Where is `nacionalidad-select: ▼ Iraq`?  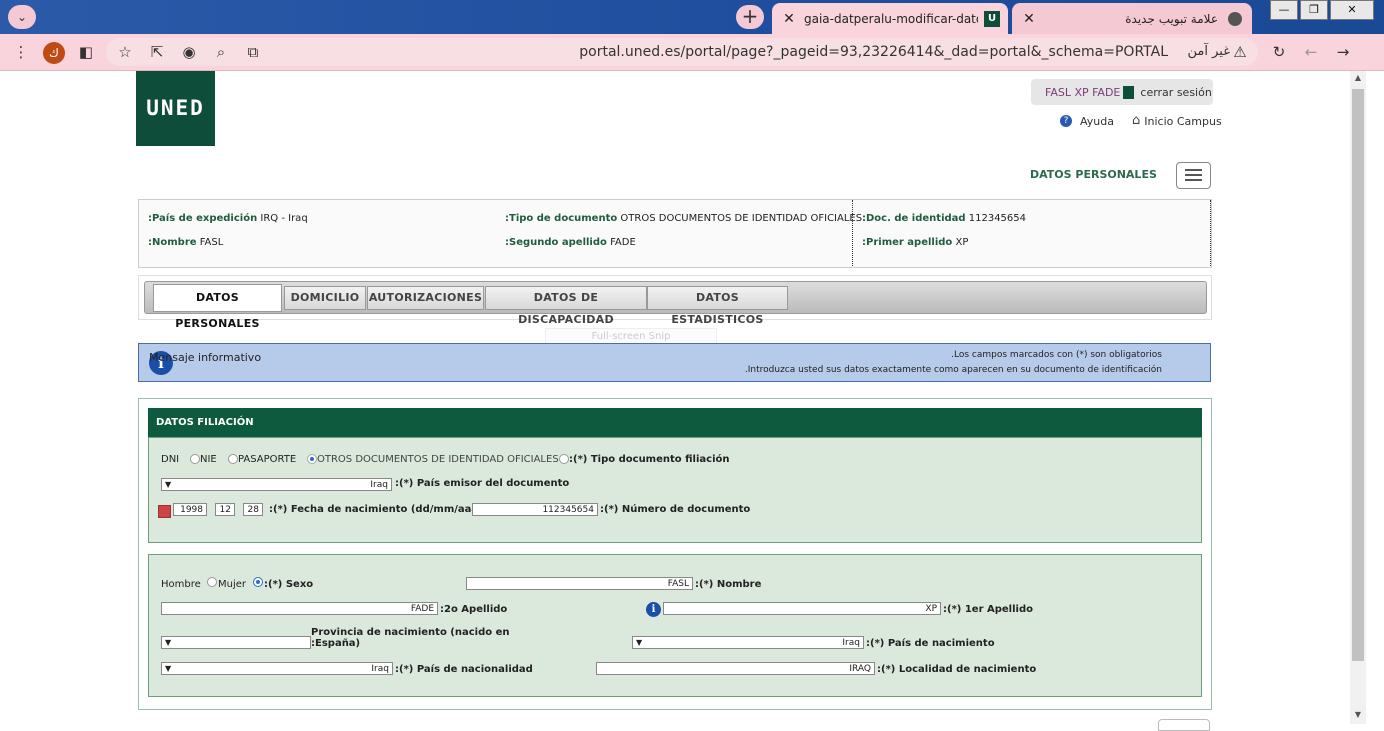 nacionalidad-select: ▼ Iraq is located at coordinates (277, 668).